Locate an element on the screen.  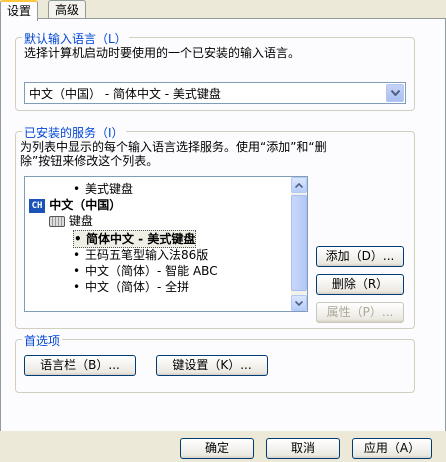
dialog-footer: 确定 取消 应用（A） is located at coordinates (223, 446).